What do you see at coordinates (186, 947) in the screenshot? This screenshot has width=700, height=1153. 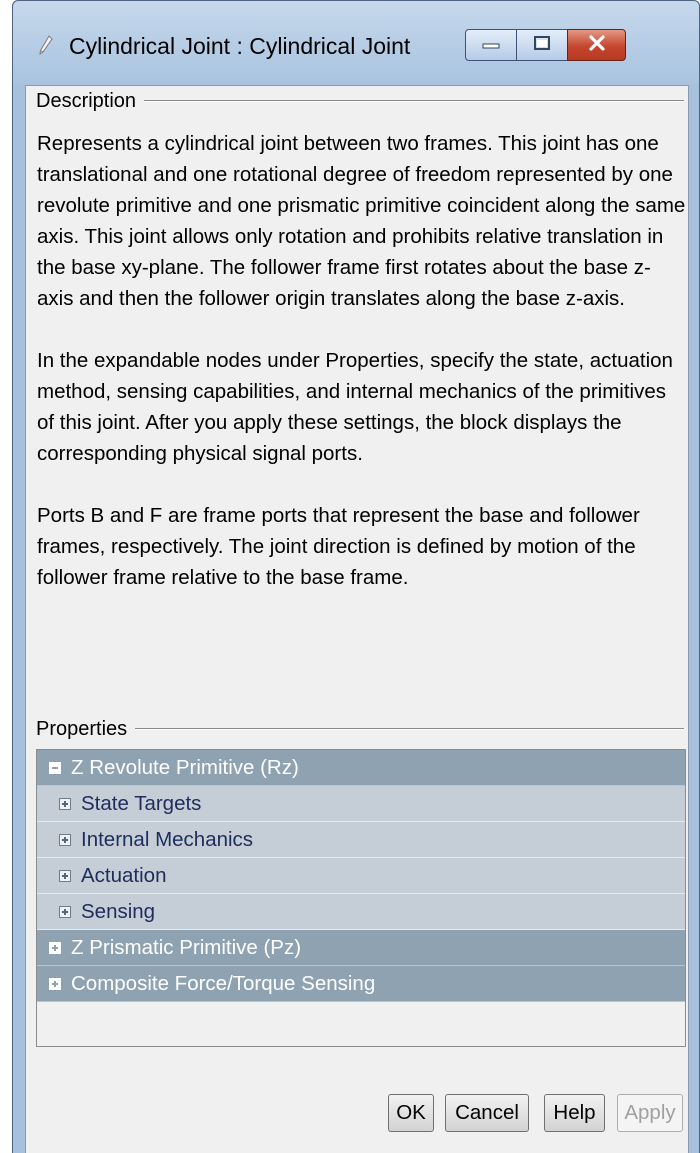 I see `tree-node-label: Z Prismatic Primitive (Pz)` at bounding box center [186, 947].